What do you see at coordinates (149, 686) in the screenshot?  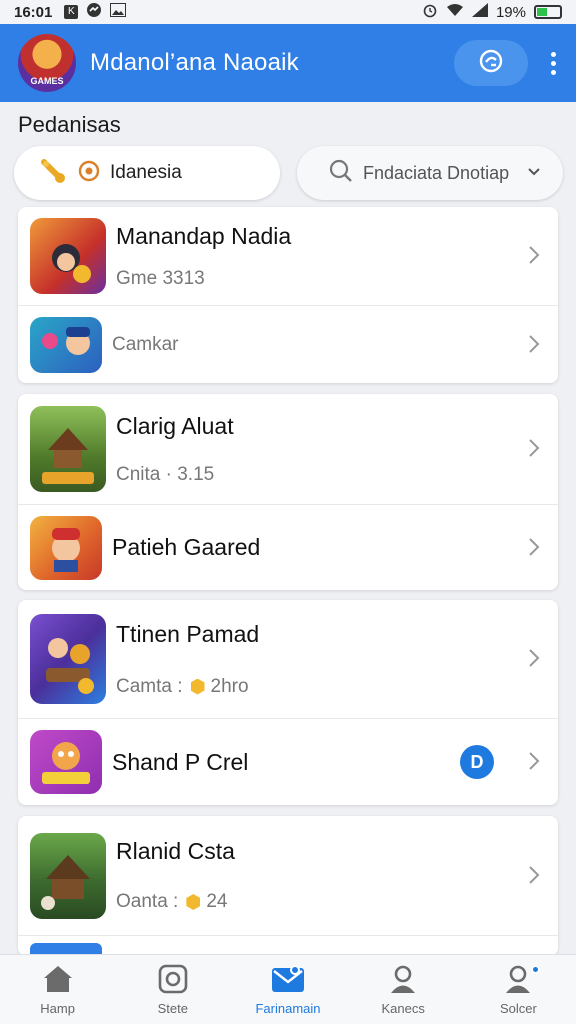 I see `game-subtitle-prefix: Camta :` at bounding box center [149, 686].